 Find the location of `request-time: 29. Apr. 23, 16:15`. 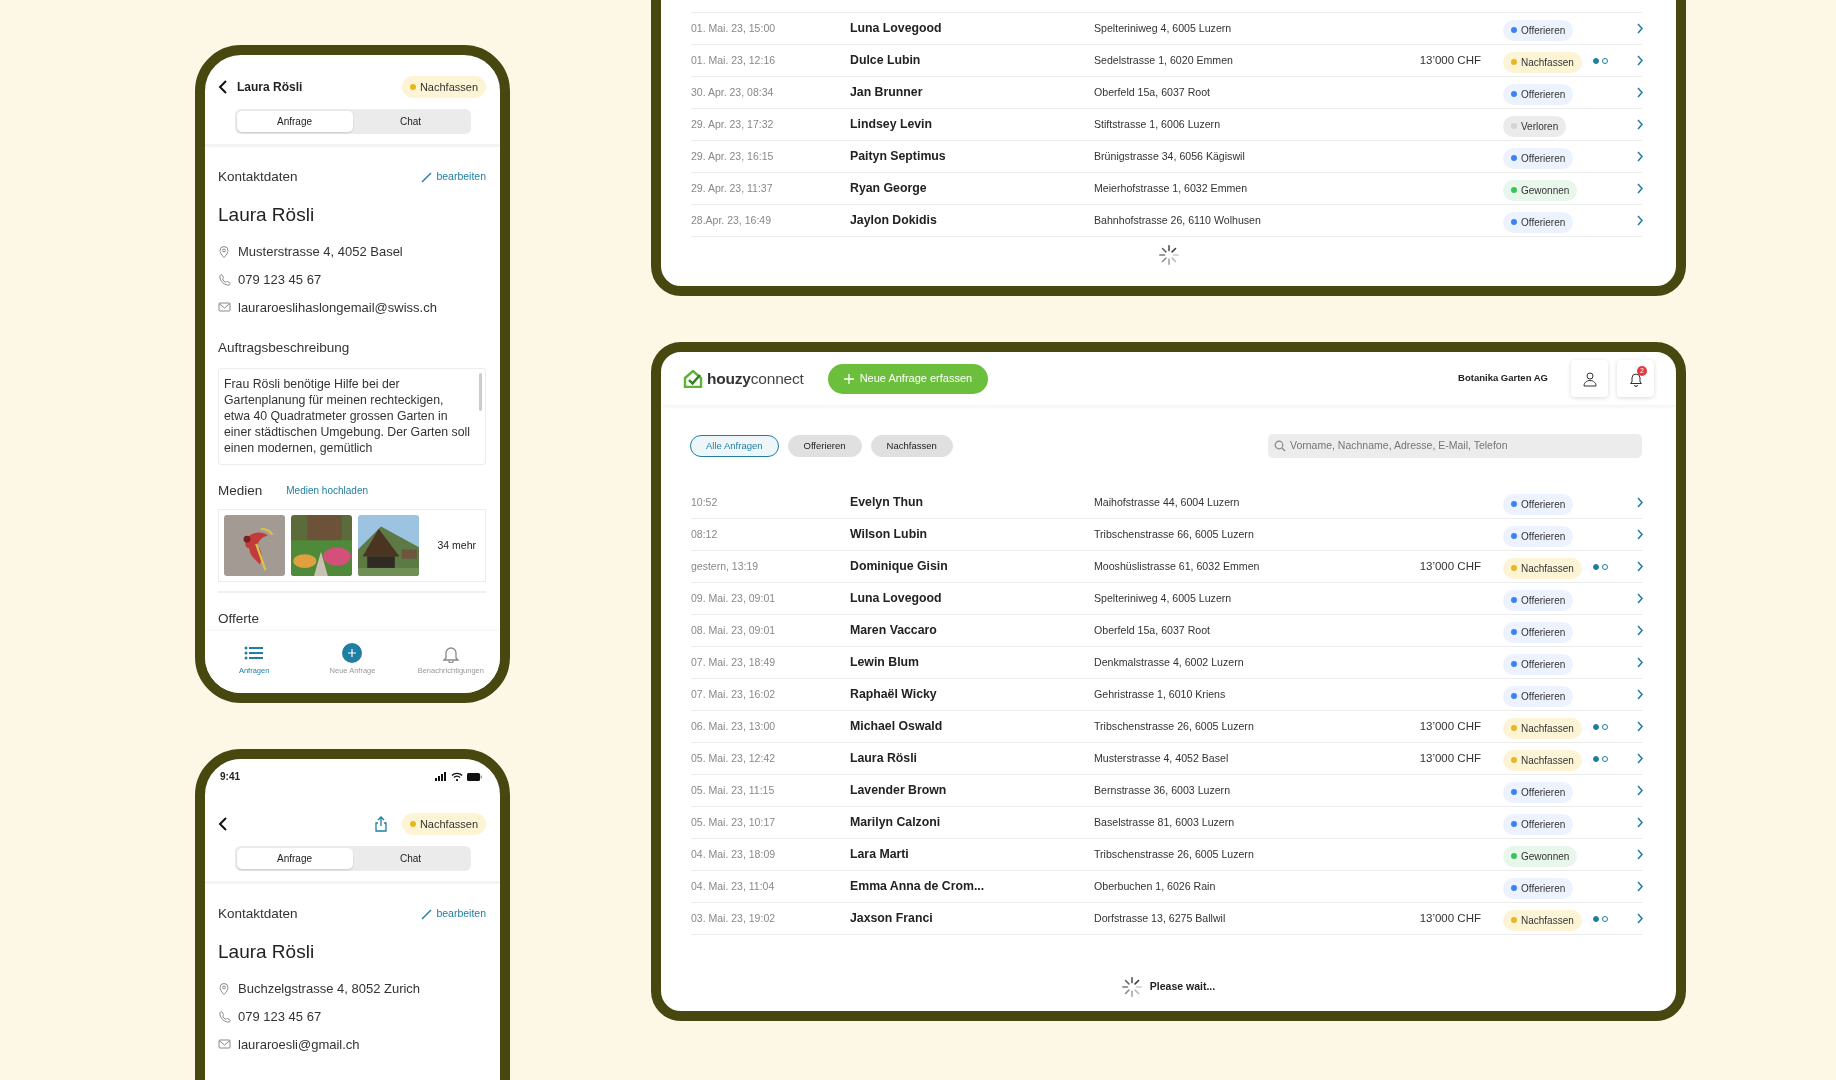

request-time: 29. Apr. 23, 16:15 is located at coordinates (733, 156).